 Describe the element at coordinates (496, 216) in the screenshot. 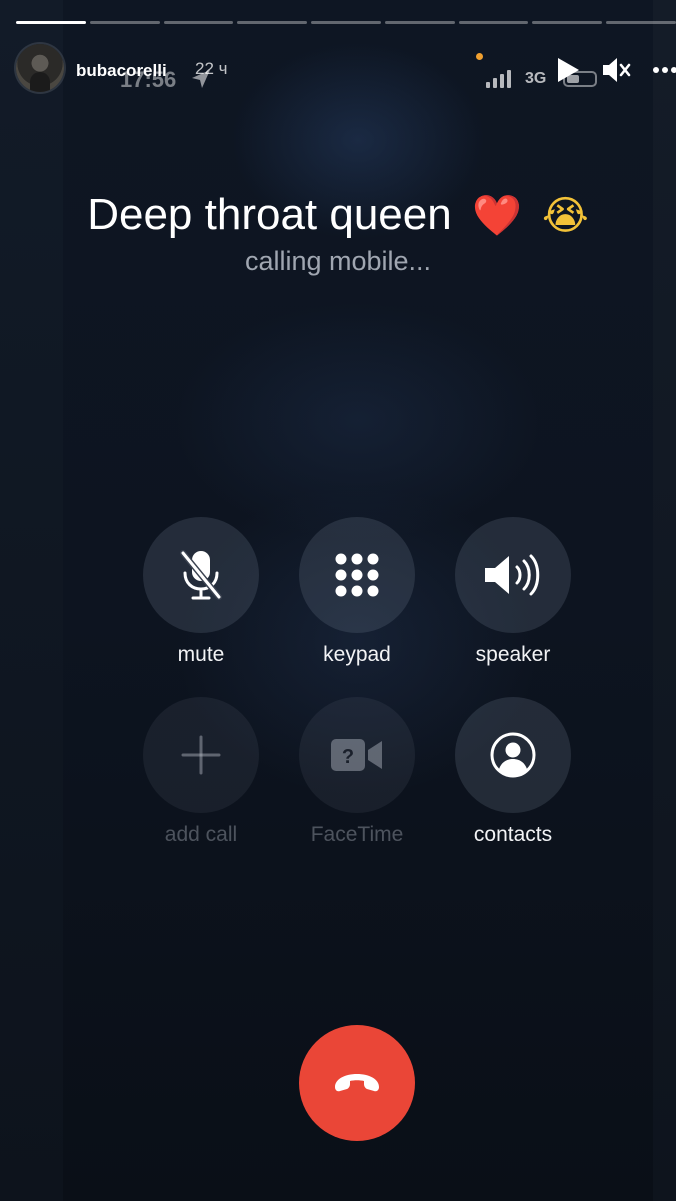

I see `heart-emoji: ❤️` at that location.